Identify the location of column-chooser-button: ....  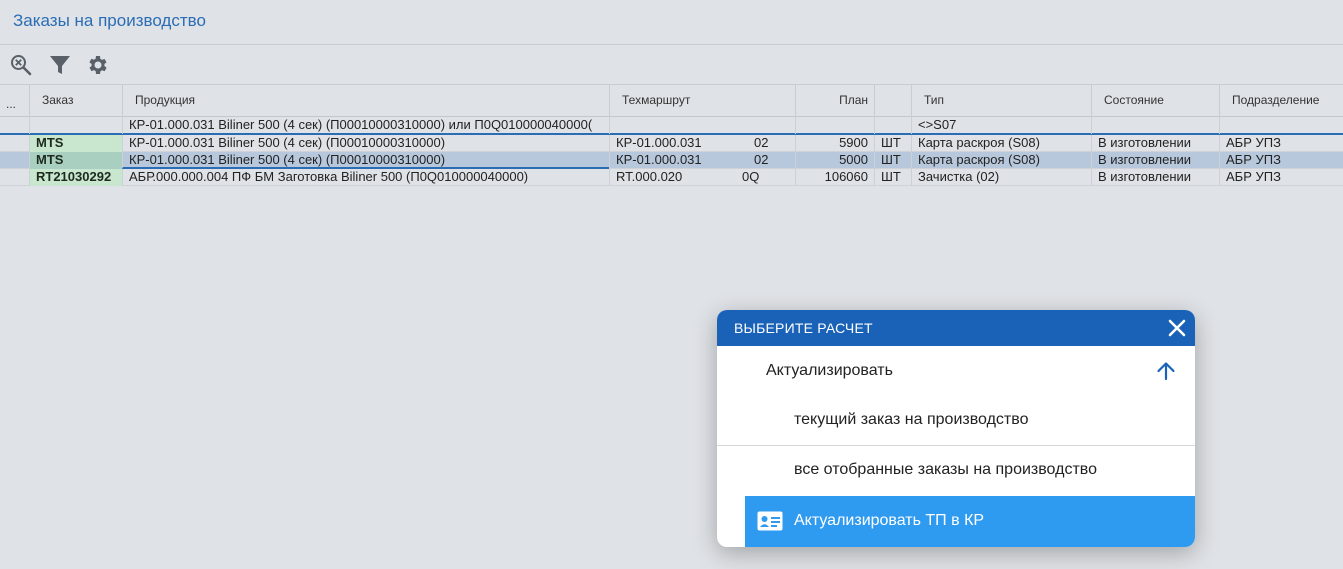
(14, 101).